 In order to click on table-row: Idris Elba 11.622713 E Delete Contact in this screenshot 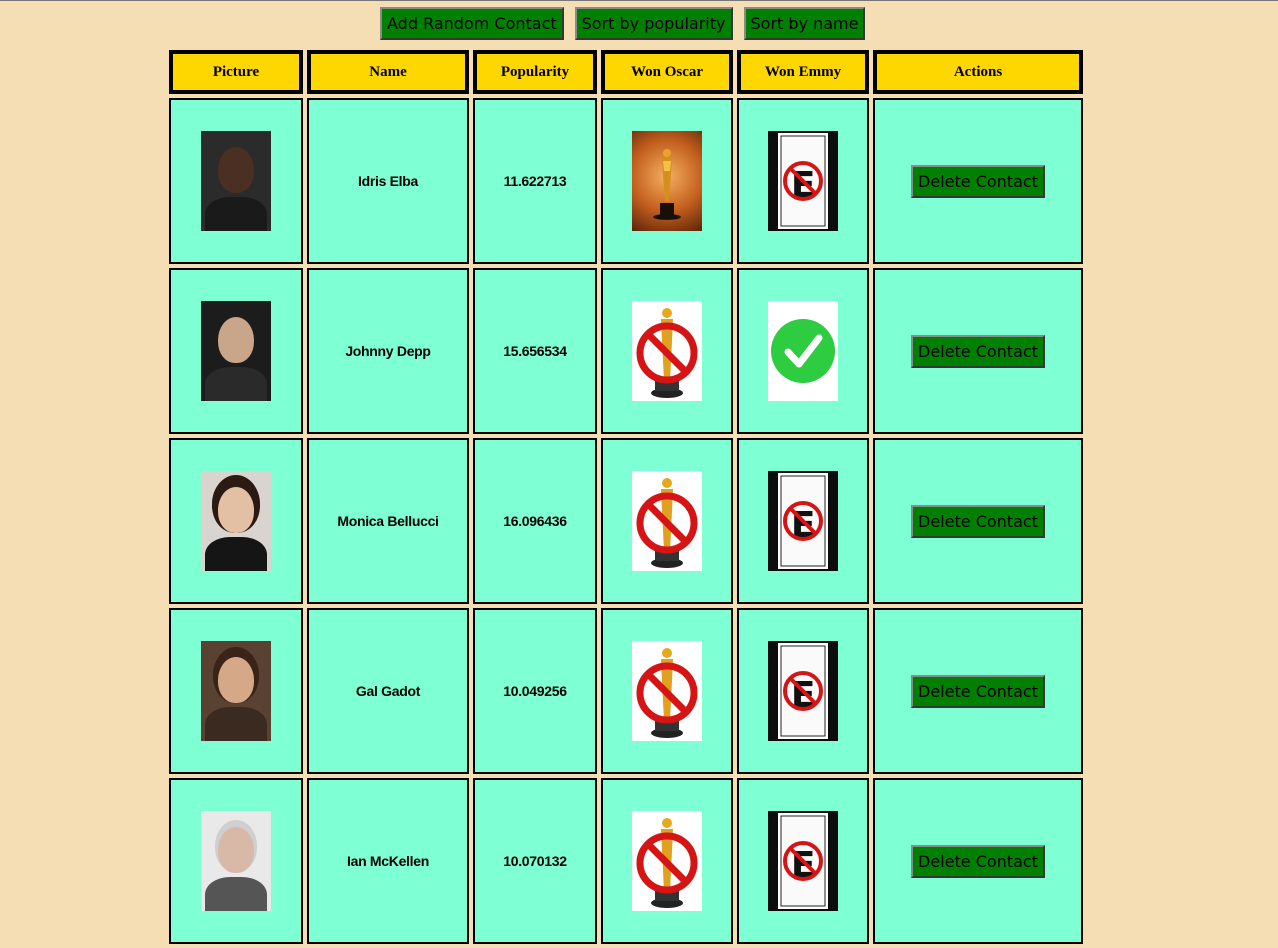, I will do `click(626, 181)`.